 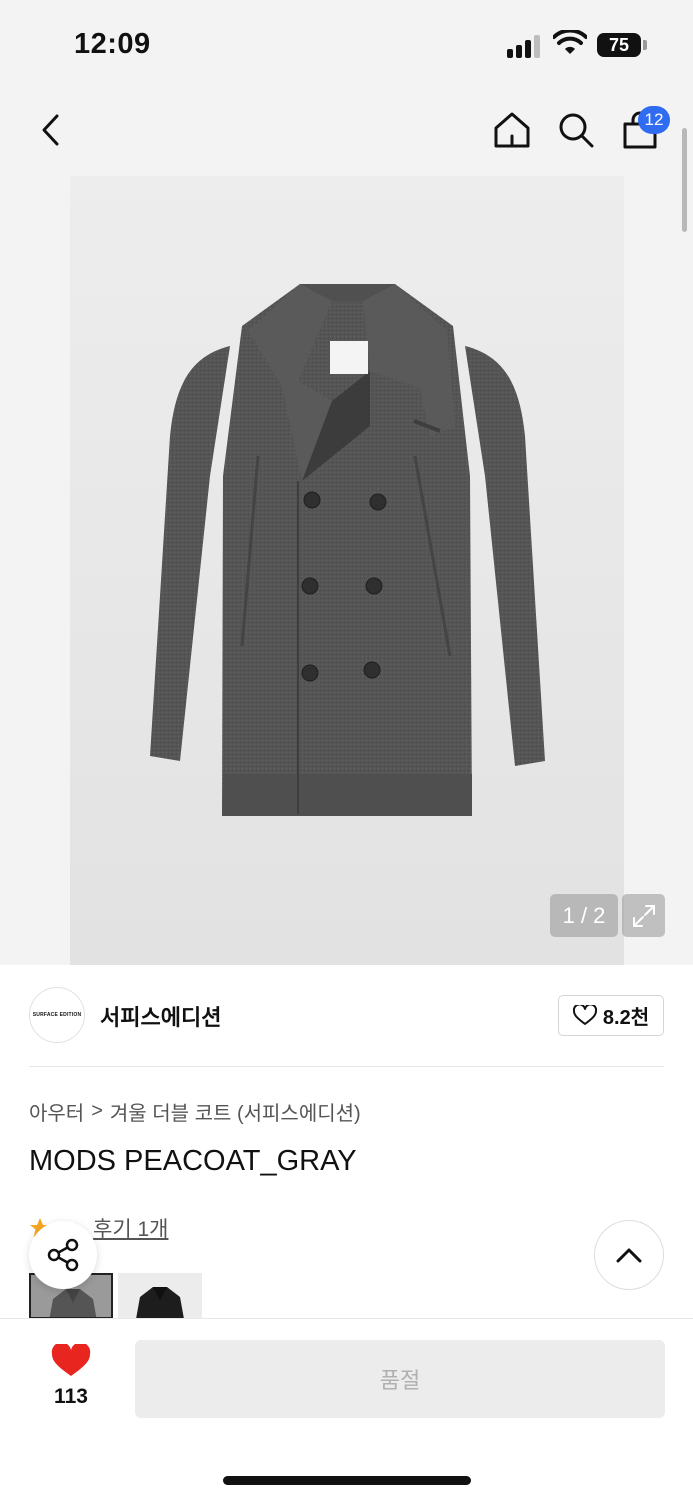 What do you see at coordinates (619, 45) in the screenshot?
I see `battery-indicator: 75` at bounding box center [619, 45].